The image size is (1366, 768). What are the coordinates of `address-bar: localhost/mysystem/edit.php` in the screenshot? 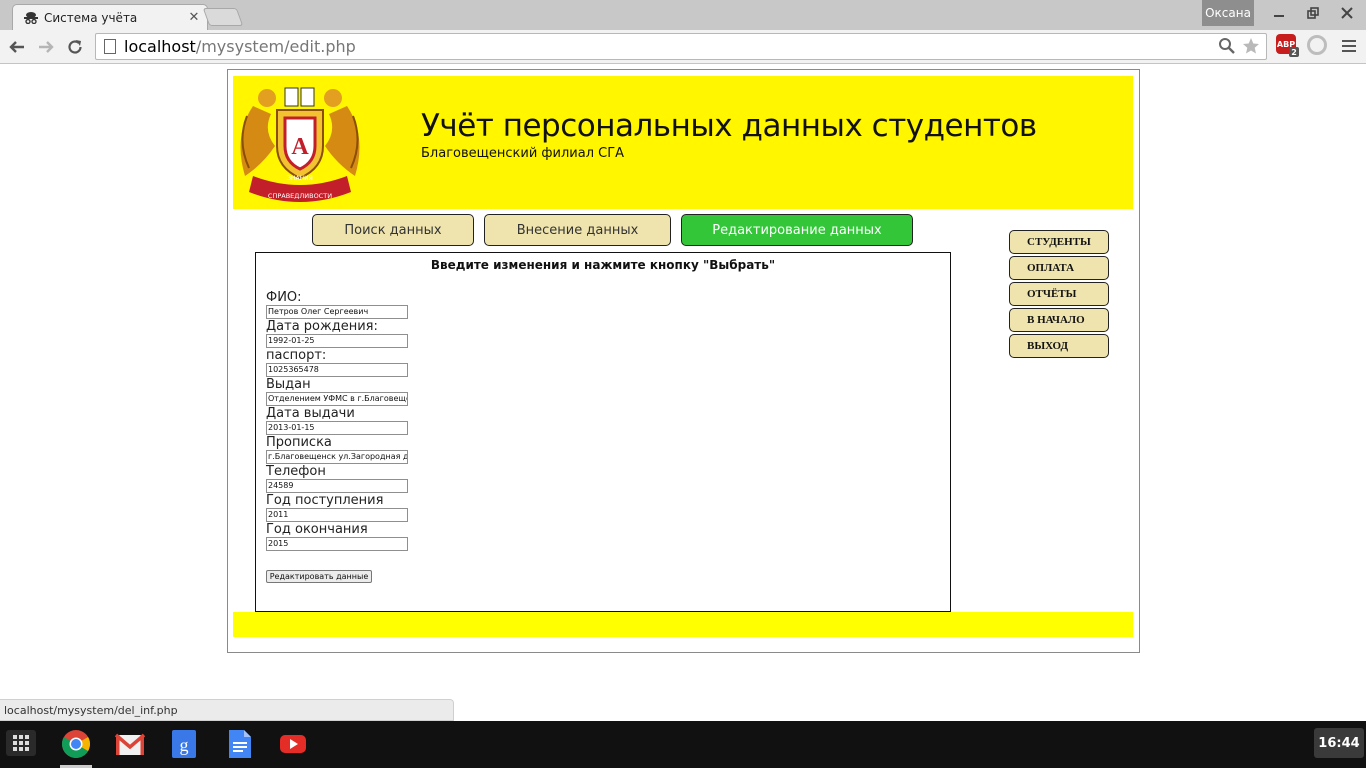 It's located at (681, 46).